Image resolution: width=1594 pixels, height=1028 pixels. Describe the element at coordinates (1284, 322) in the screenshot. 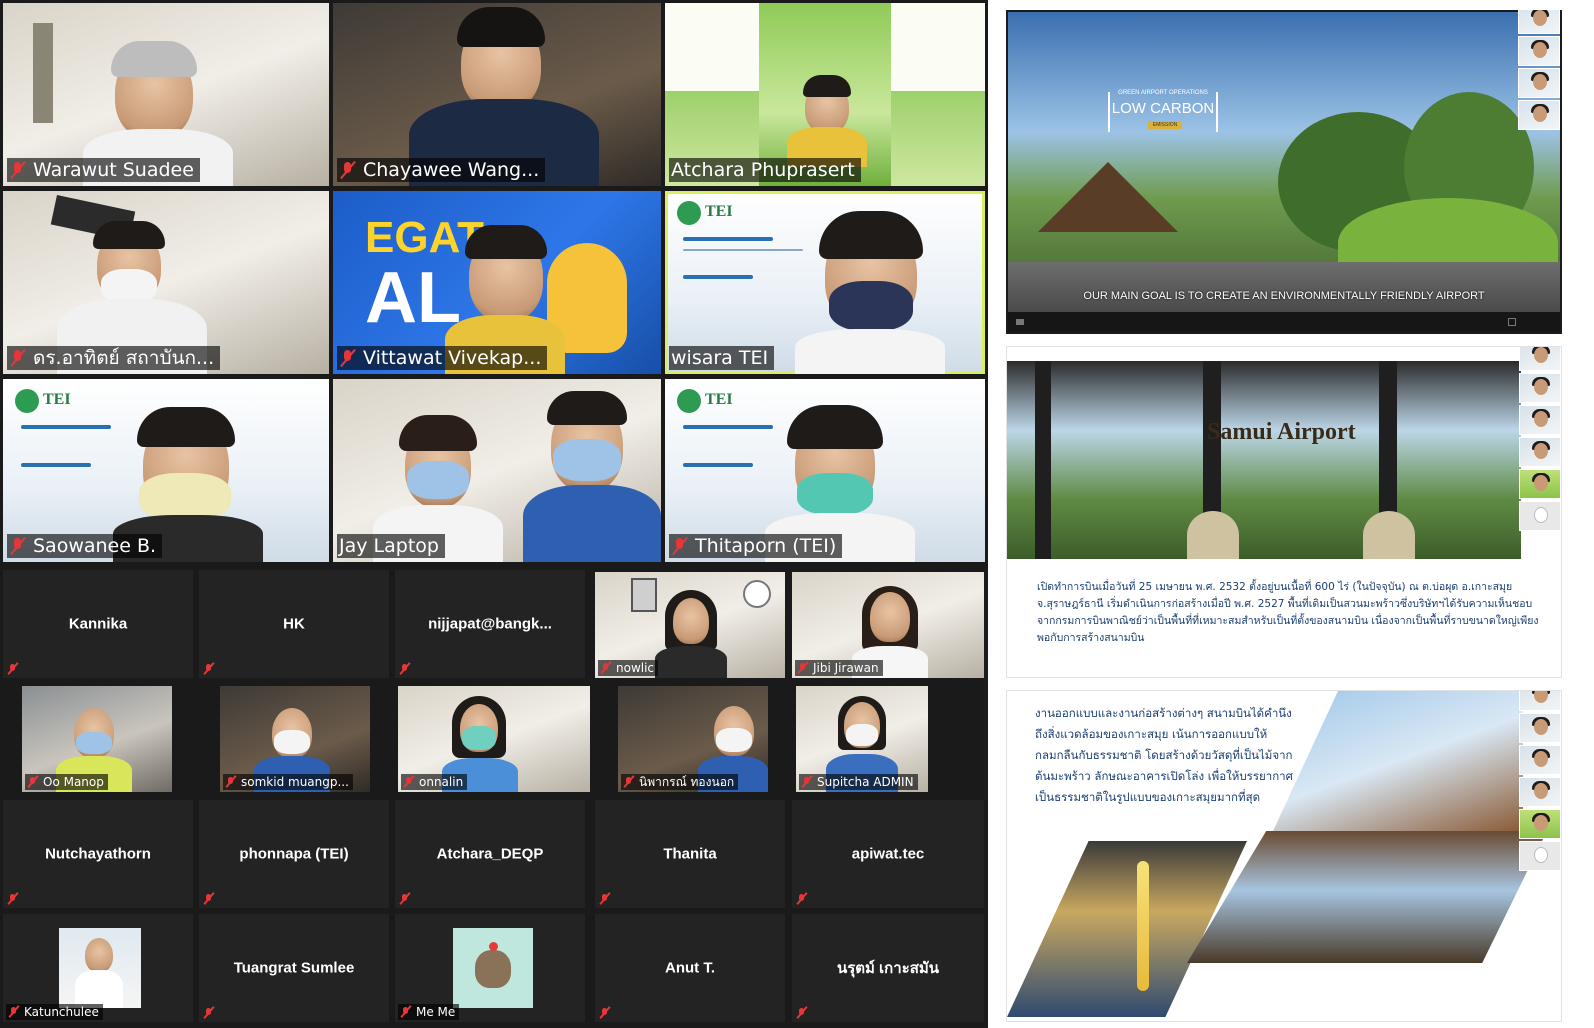

I see `player-controls` at that location.